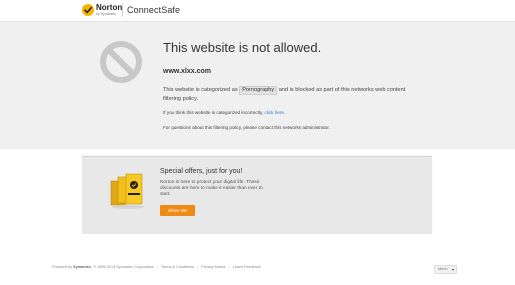  What do you see at coordinates (201, 171) in the screenshot?
I see `offers-title: Special offers, just for you!` at bounding box center [201, 171].